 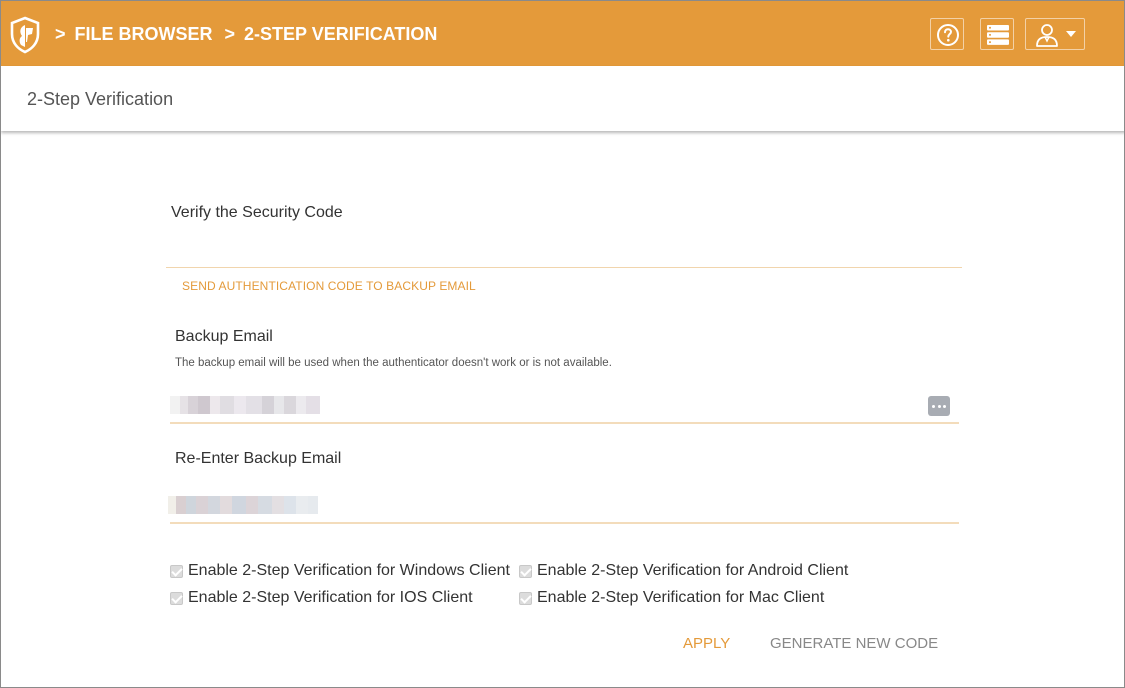 I want to click on apply-button: APPLY, so click(x=706, y=643).